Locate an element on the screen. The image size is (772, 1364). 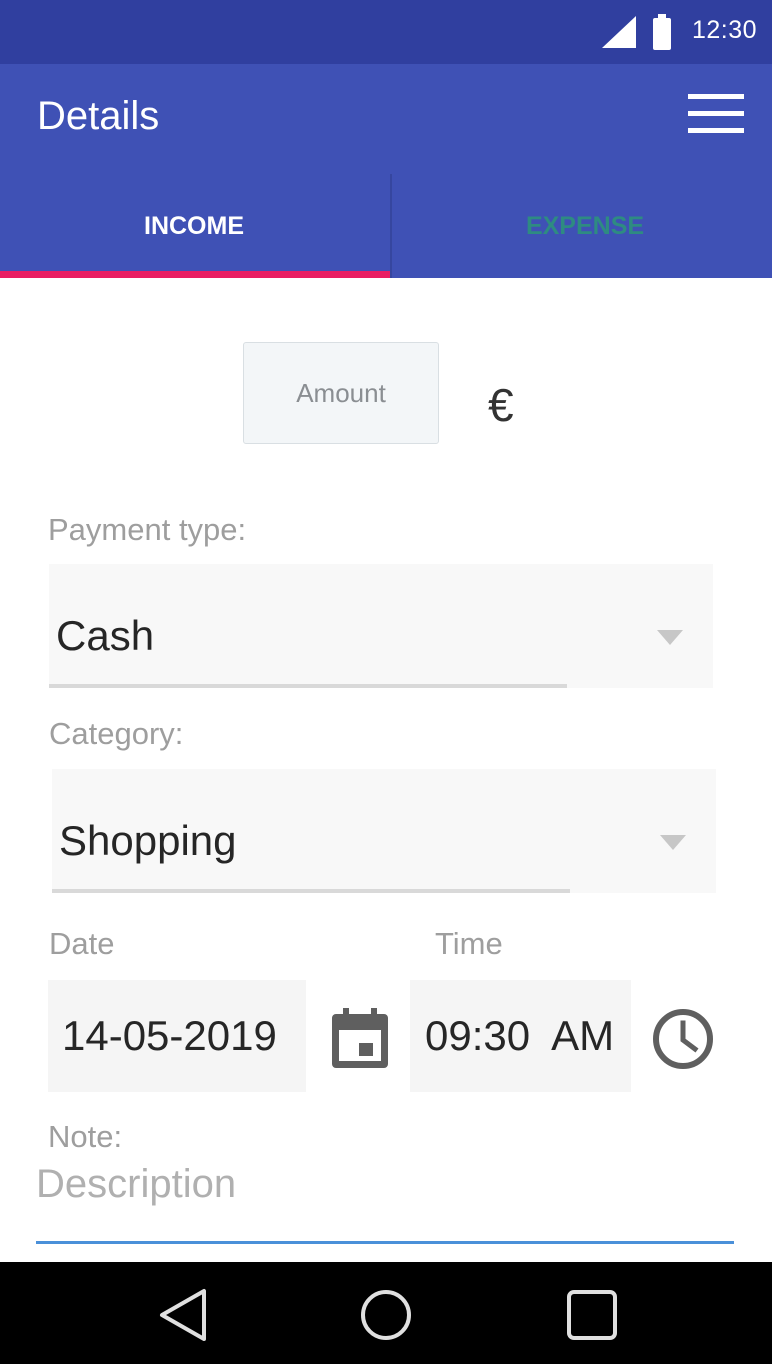
payment-type-label: Payment type: is located at coordinates (147, 529).